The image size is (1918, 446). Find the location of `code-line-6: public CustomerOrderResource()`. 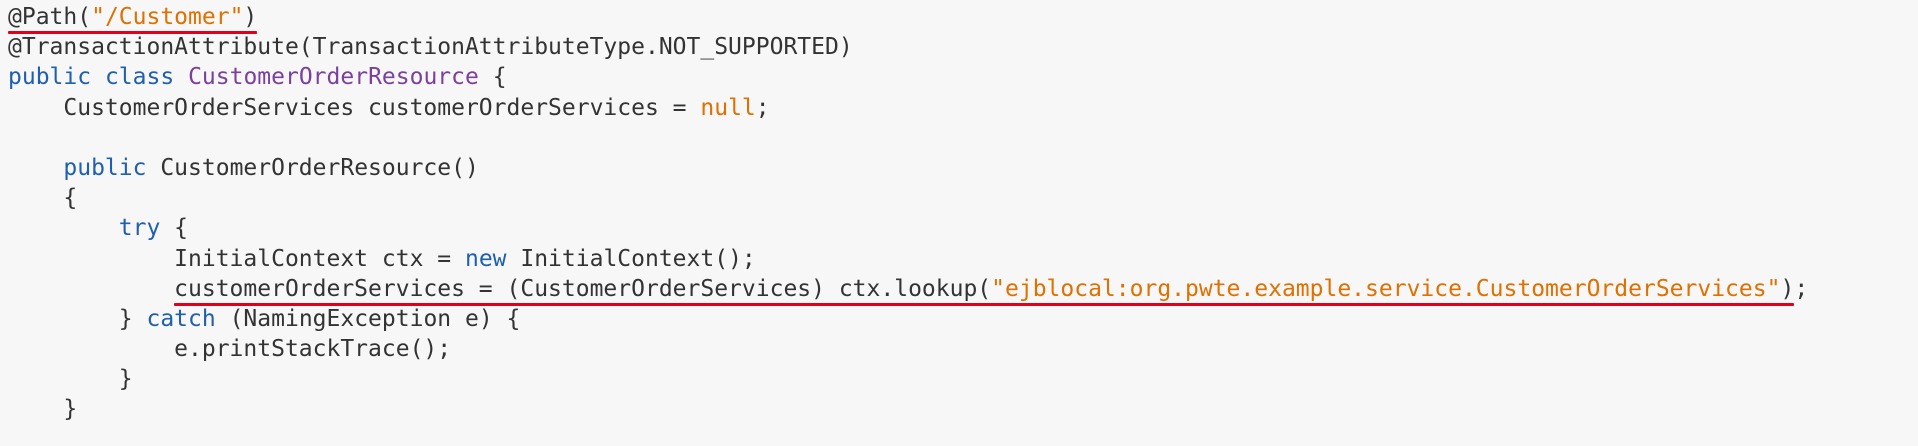

code-line-6: public CustomerOrderResource() is located at coordinates (958, 168).